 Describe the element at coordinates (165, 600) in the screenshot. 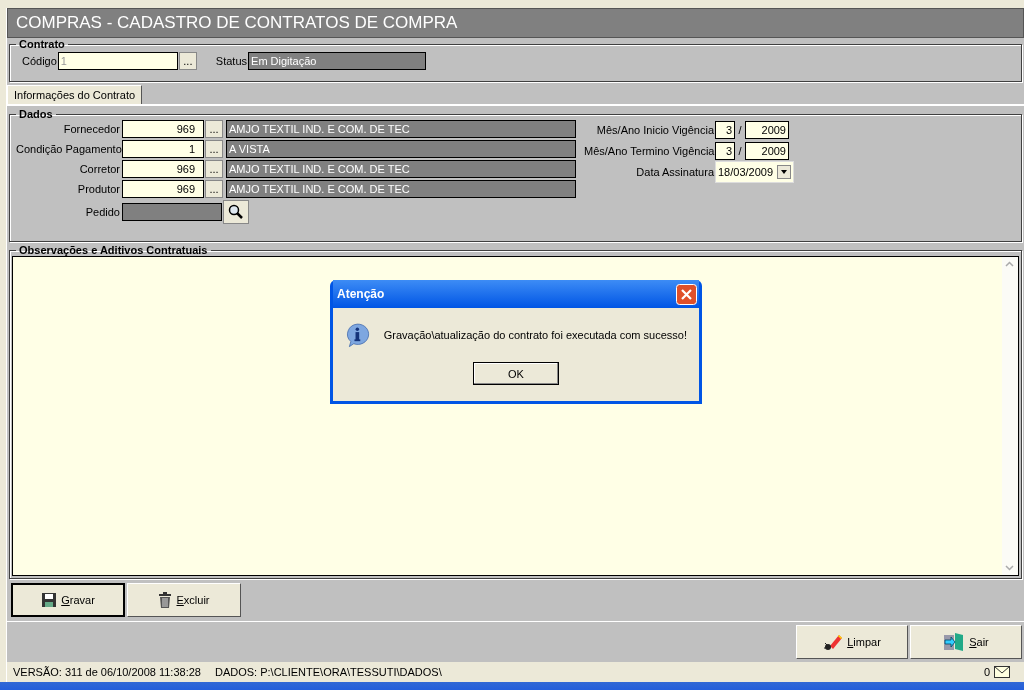

I see `trash-icon` at that location.